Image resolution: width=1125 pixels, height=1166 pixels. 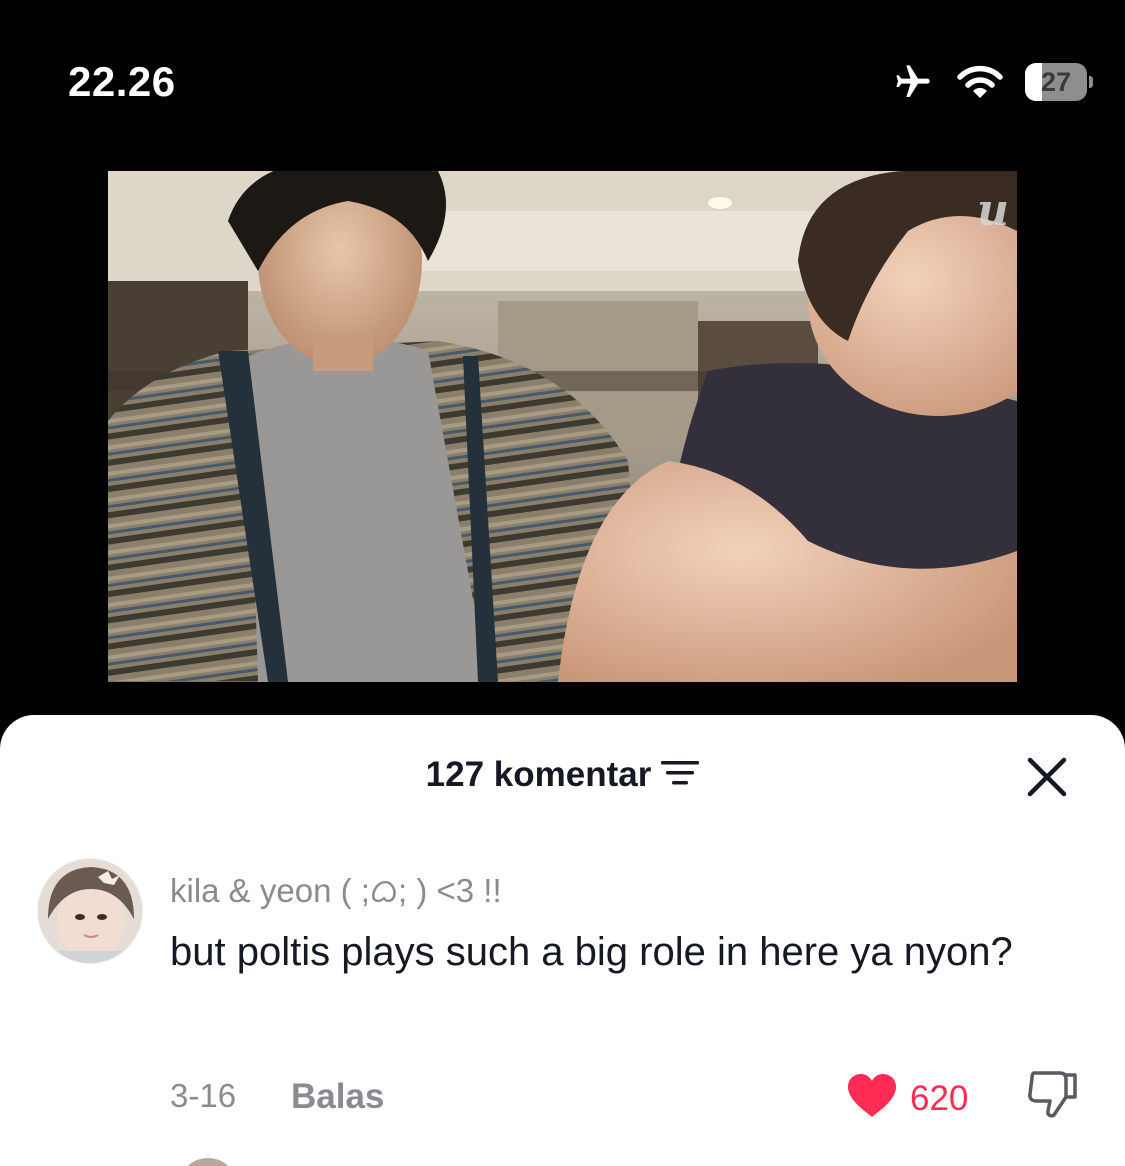 What do you see at coordinates (872, 1098) in the screenshot?
I see `heart-icon` at bounding box center [872, 1098].